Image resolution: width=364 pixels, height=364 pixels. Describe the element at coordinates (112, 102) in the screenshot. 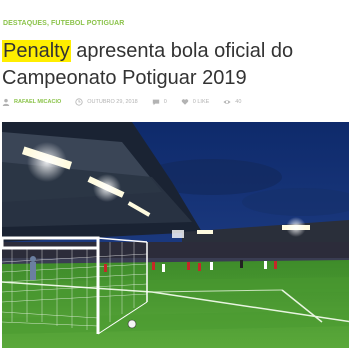

I see `date-text: OUTUBRO 29, 2018` at that location.